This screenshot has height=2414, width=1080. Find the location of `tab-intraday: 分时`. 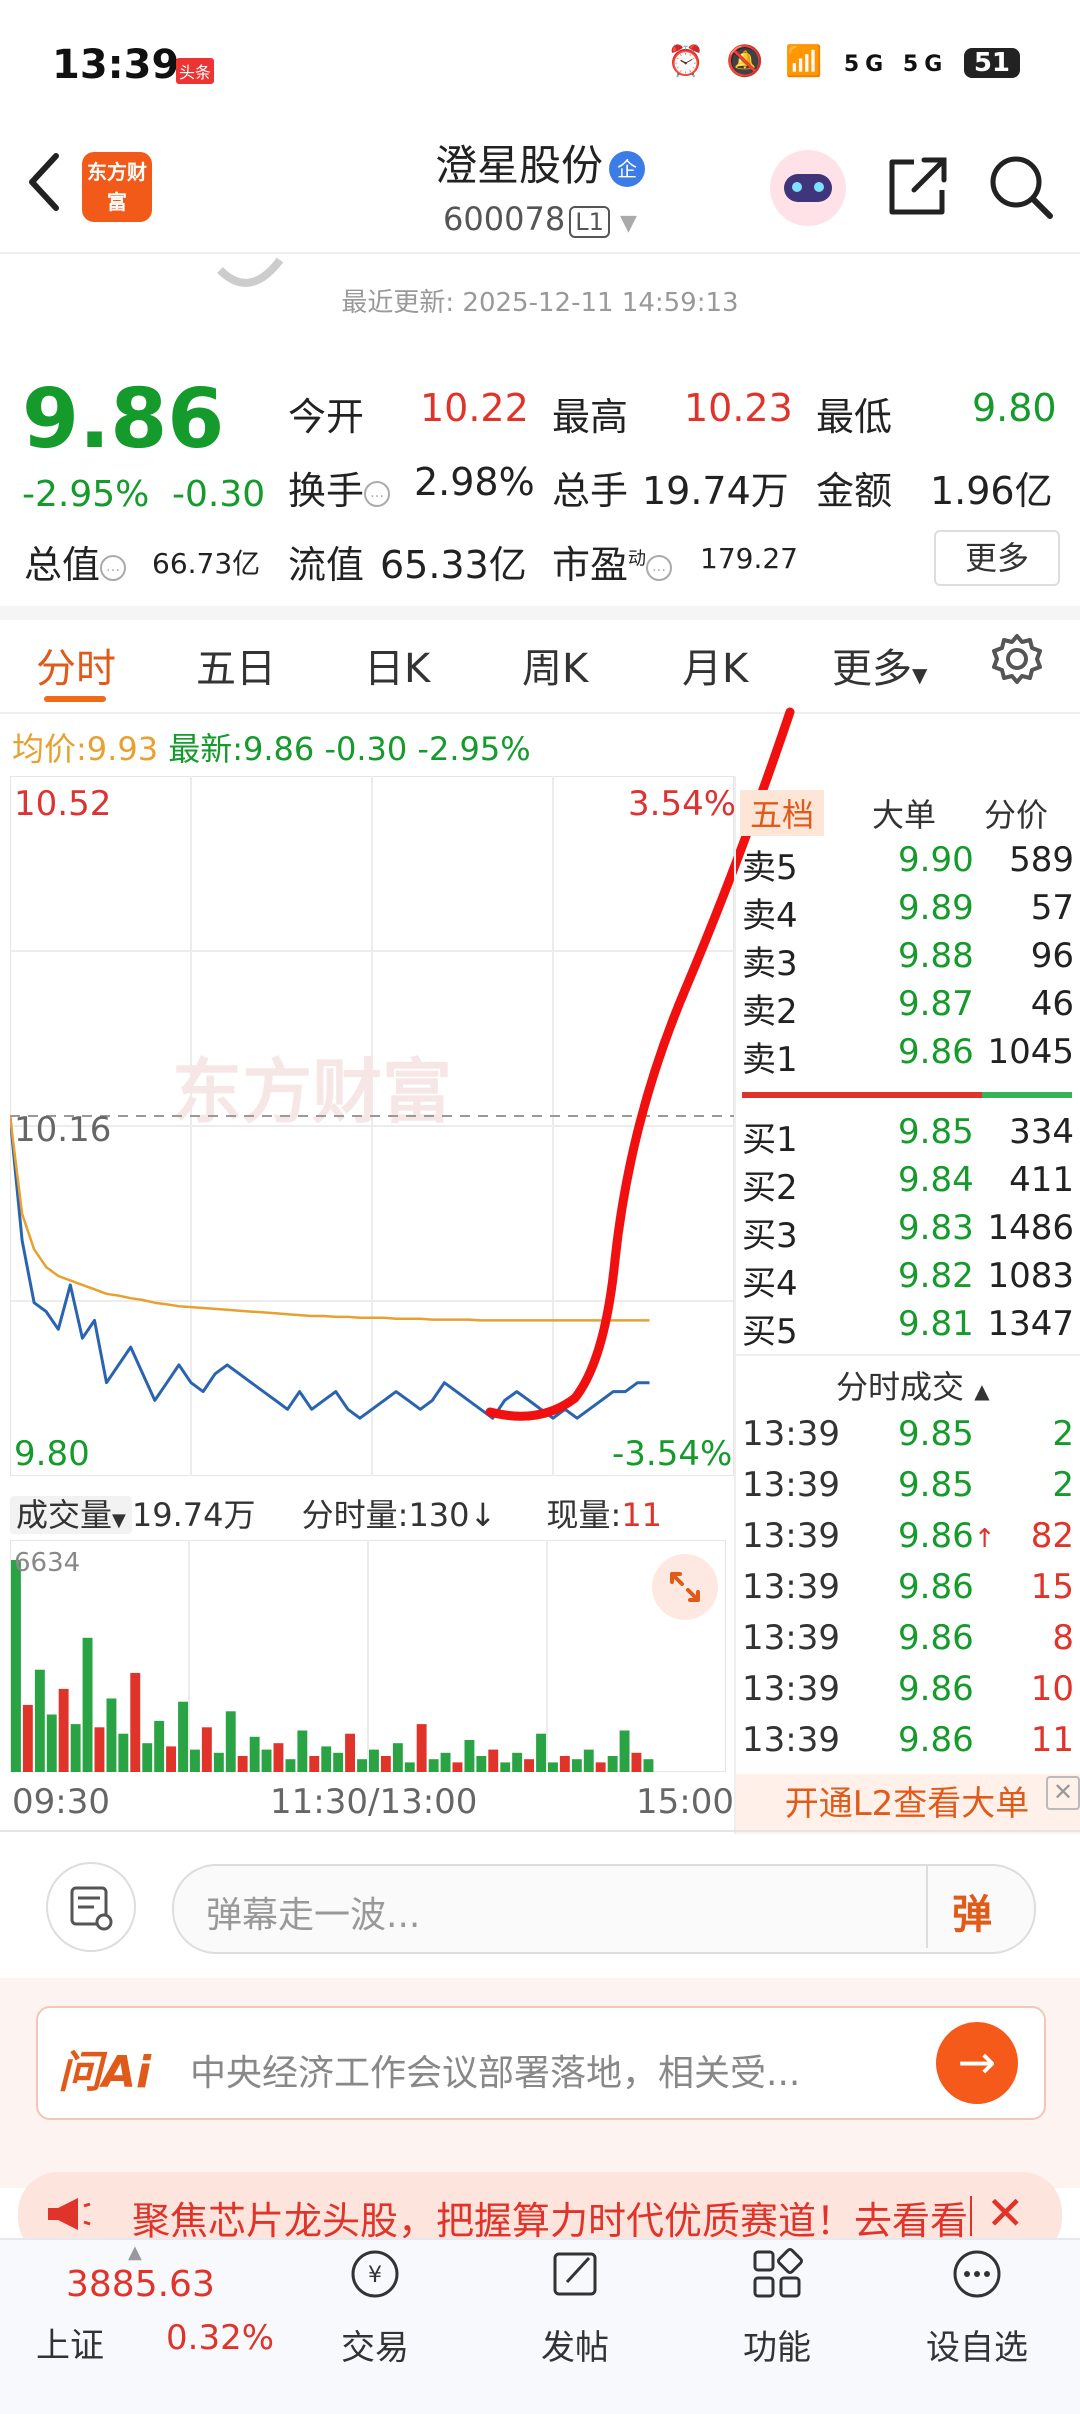

tab-intraday: 分时 is located at coordinates (76, 665).